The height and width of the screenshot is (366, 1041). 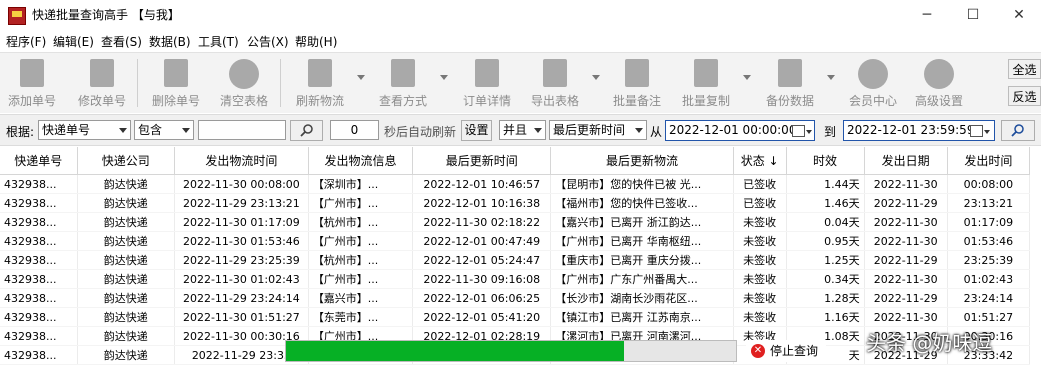 What do you see at coordinates (482, 161) in the screenshot?
I see `column-header-last-update-time: 最后更新时间` at bounding box center [482, 161].